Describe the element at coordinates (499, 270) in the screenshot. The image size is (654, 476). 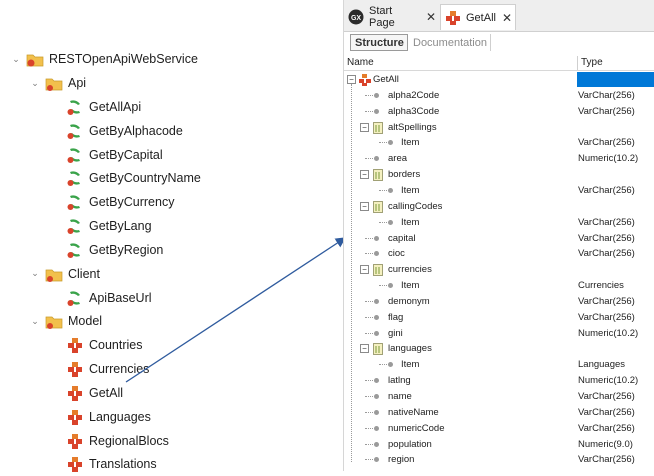
I see `structure-row: − currencies` at that location.